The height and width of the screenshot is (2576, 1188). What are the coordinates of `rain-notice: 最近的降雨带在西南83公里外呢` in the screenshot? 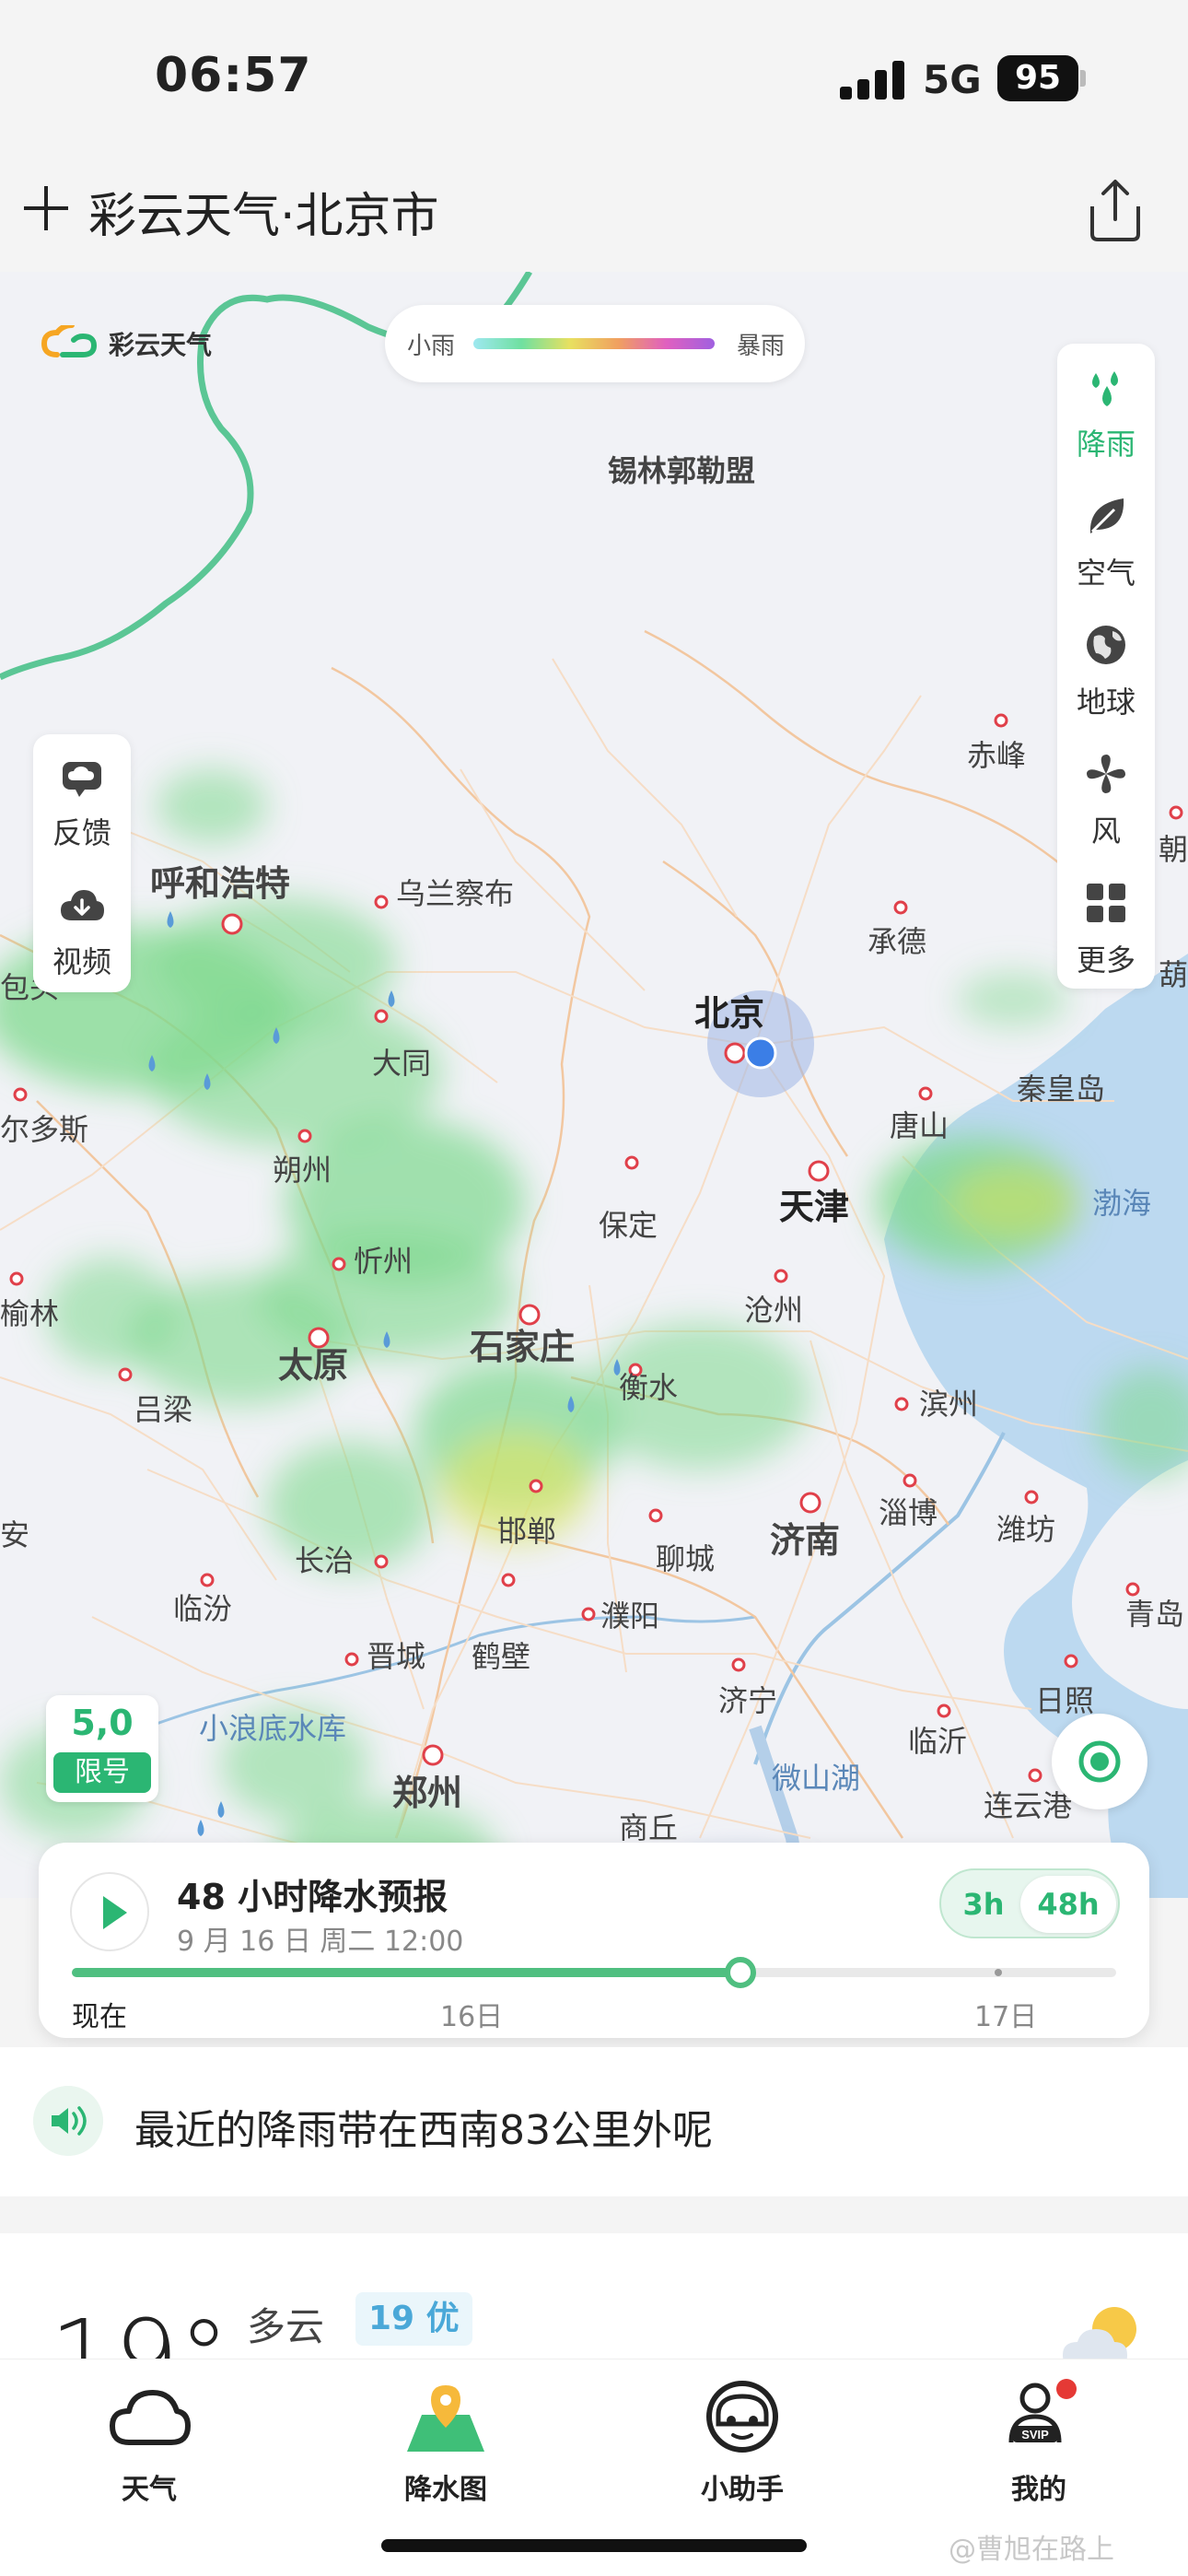 It's located at (594, 2121).